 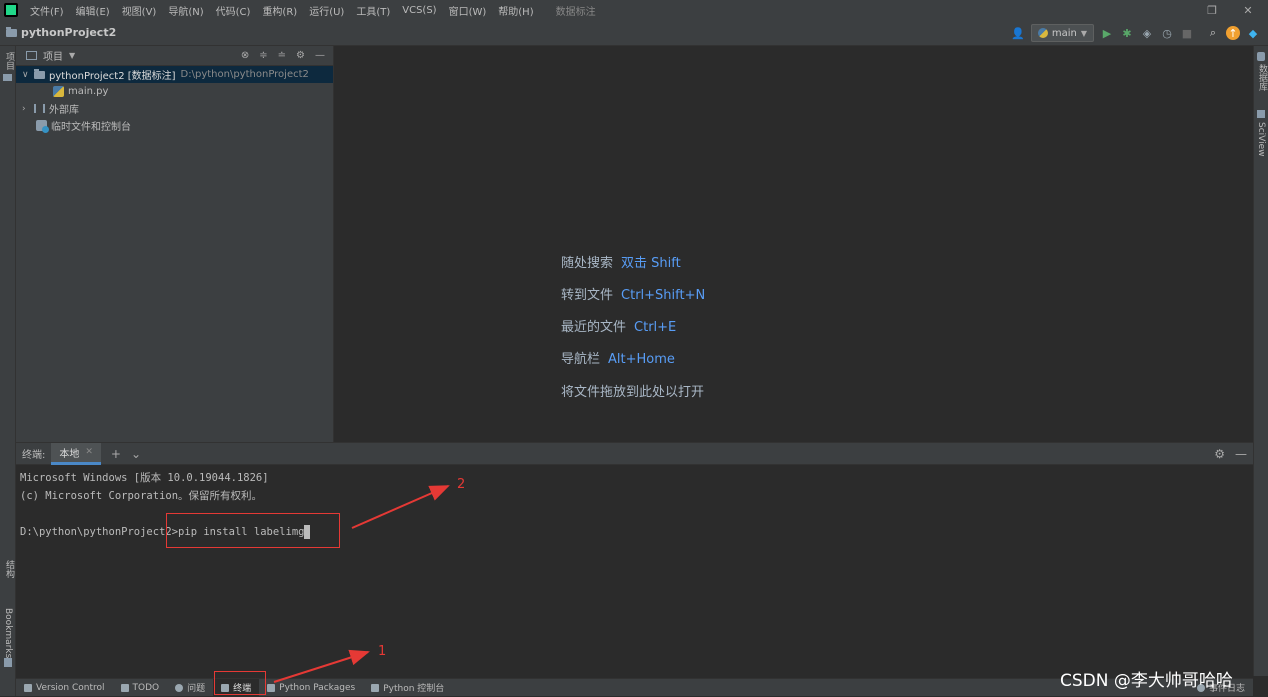 I want to click on annotation-arrows, so click(x=361, y=584).